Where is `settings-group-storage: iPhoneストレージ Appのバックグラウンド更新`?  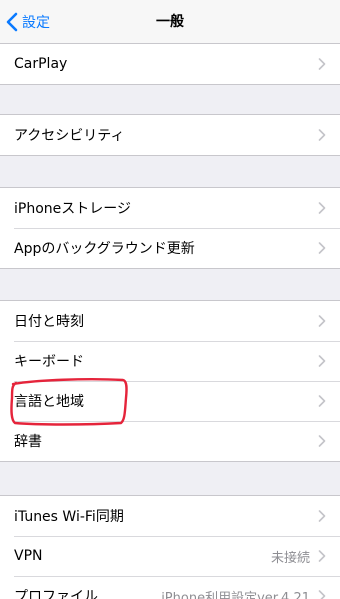
settings-group-storage: iPhoneストレージ Appのバックグラウンド更新 is located at coordinates (170, 228).